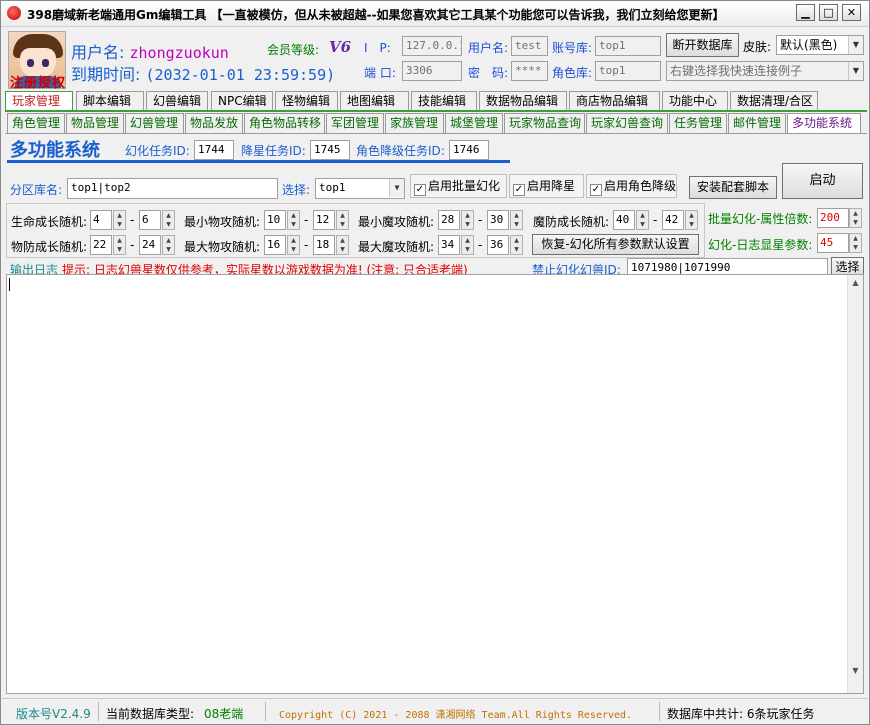  Describe the element at coordinates (355, 123) in the screenshot. I see `sub-tab-5: 军团管理` at that location.